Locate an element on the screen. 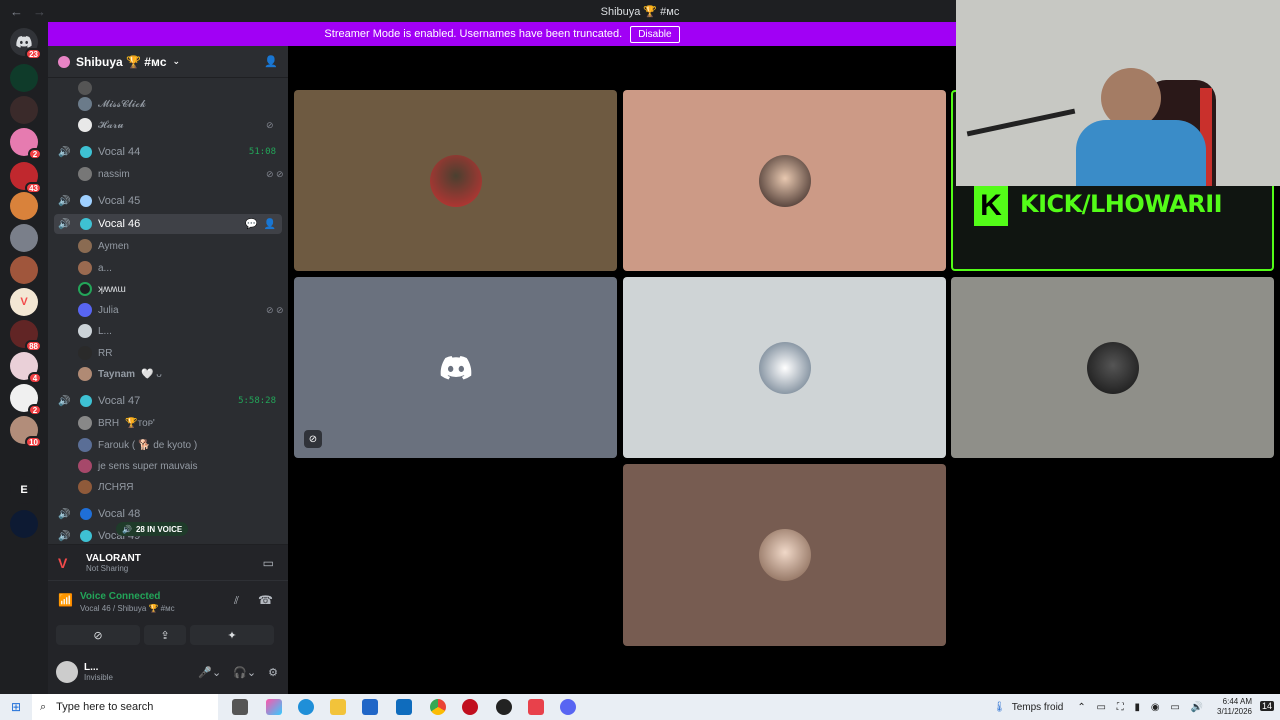 The width and height of the screenshot is (1280, 720). user-name: 𝓗𝓪𝓻𝓾 is located at coordinates (111, 125).